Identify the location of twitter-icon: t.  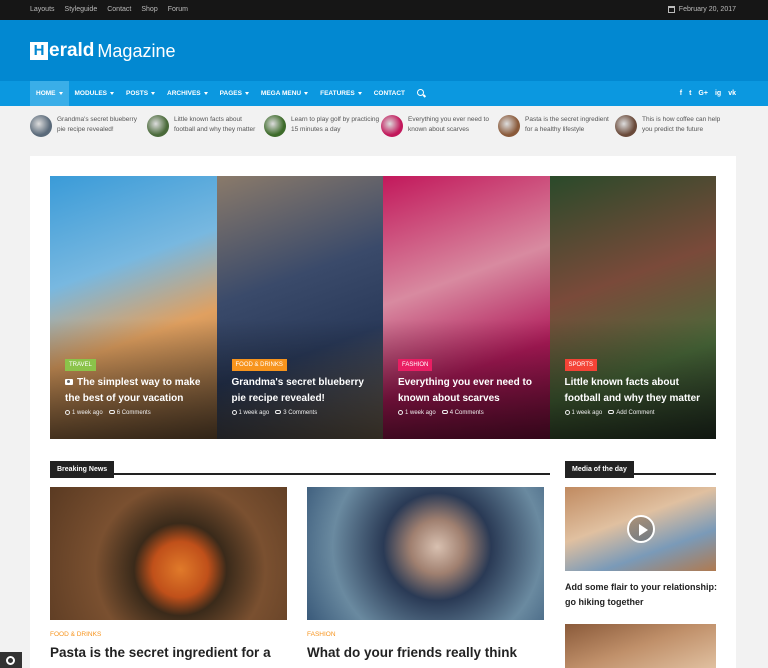
(690, 93).